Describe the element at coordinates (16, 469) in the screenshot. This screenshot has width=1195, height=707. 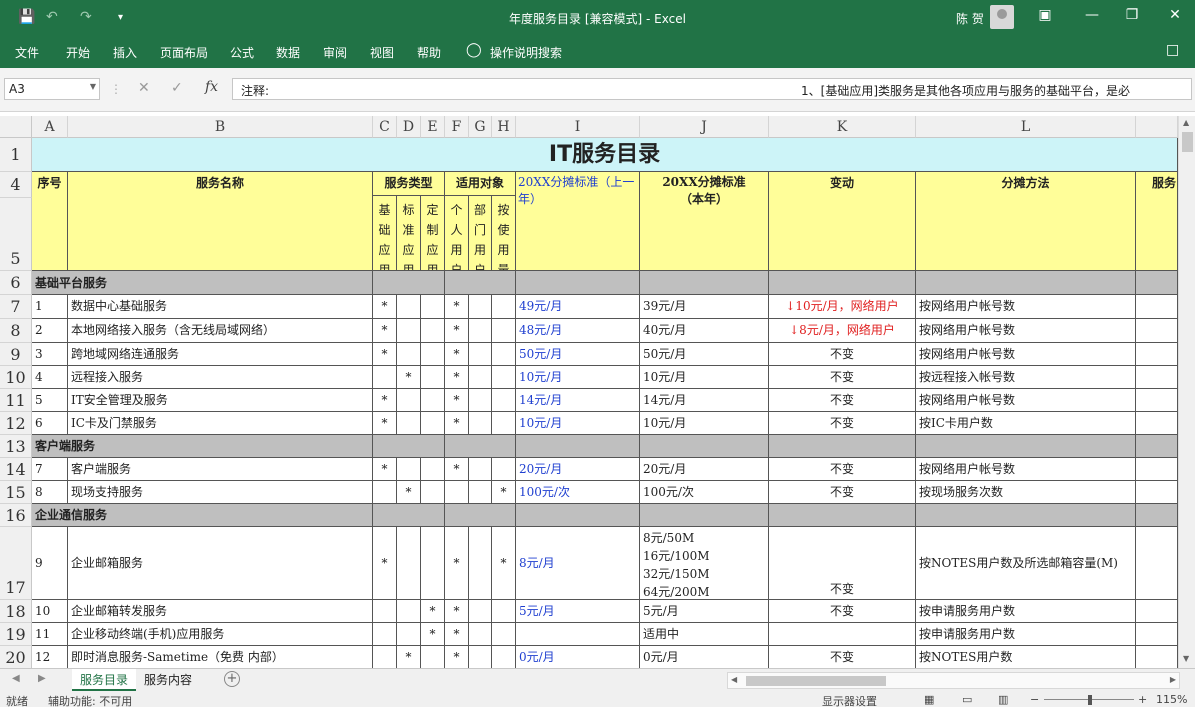
I see `row-header-14: 14` at that location.